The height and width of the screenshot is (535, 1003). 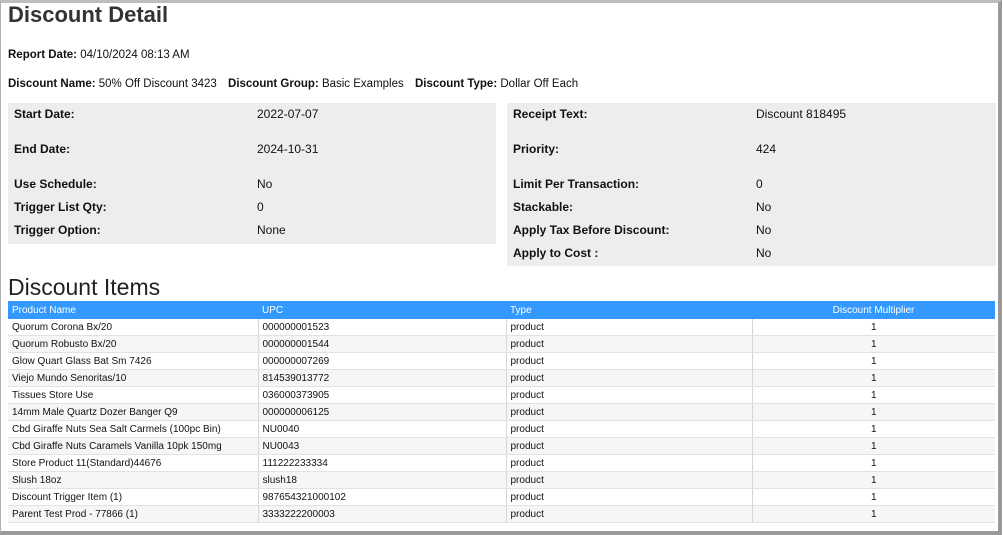 What do you see at coordinates (382, 429) in the screenshot?
I see `upc-cell: NU0040` at bounding box center [382, 429].